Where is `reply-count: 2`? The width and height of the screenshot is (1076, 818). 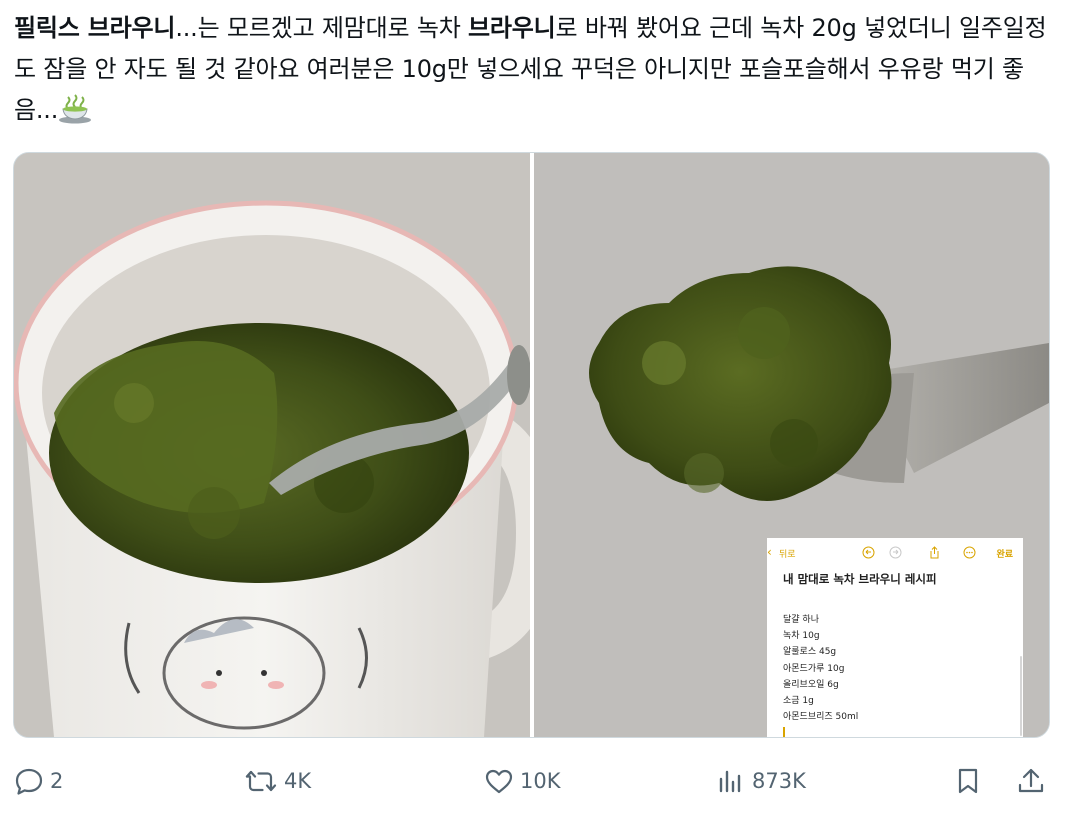 reply-count: 2 is located at coordinates (57, 781).